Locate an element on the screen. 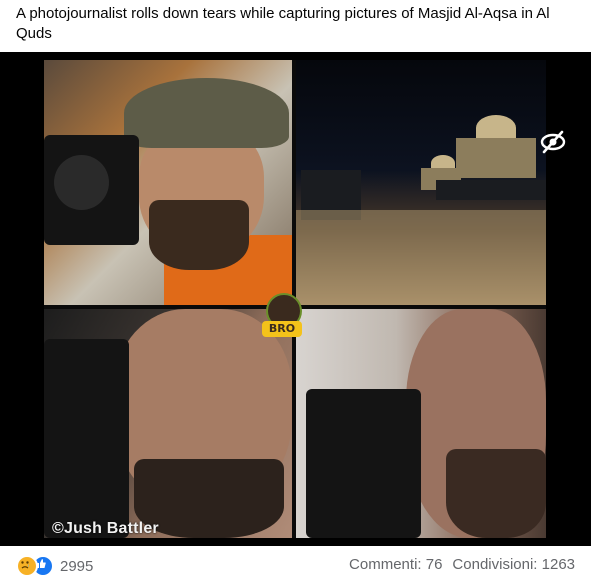 Image resolution: width=591 pixels, height=585 pixels. reaction-count: 2995 is located at coordinates (77, 566).